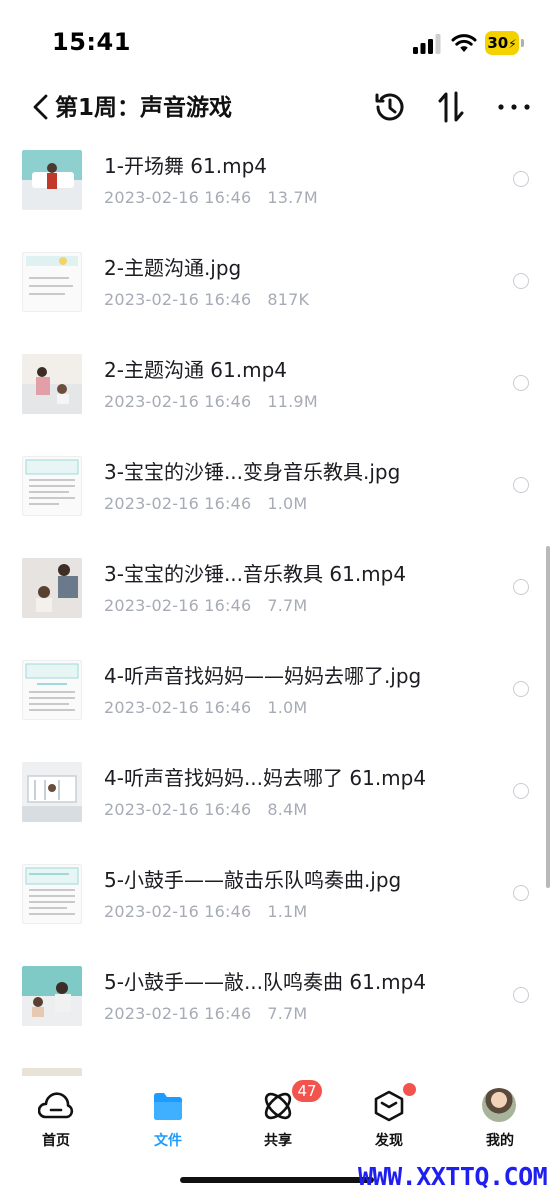  Describe the element at coordinates (196, 370) in the screenshot. I see `file-name: 2-主题沟通 61.mp4` at that location.